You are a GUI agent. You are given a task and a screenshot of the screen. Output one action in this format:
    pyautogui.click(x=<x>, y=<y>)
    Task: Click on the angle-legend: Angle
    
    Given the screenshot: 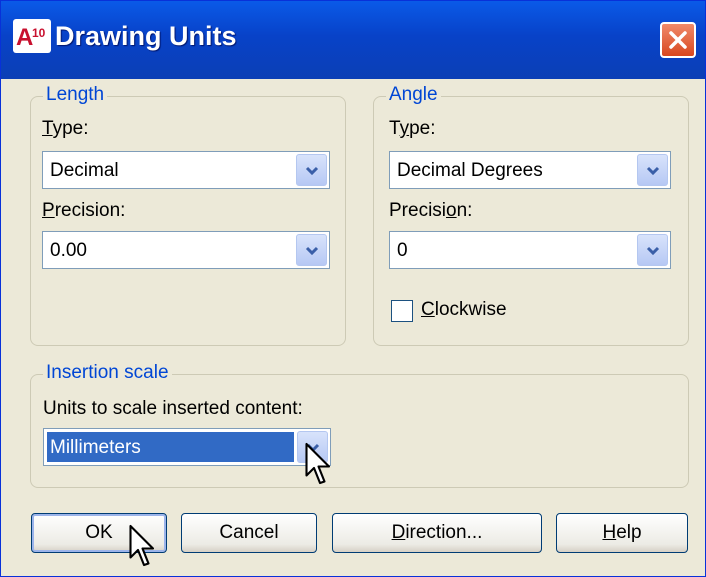 What is the action you would take?
    pyautogui.click(x=413, y=95)
    